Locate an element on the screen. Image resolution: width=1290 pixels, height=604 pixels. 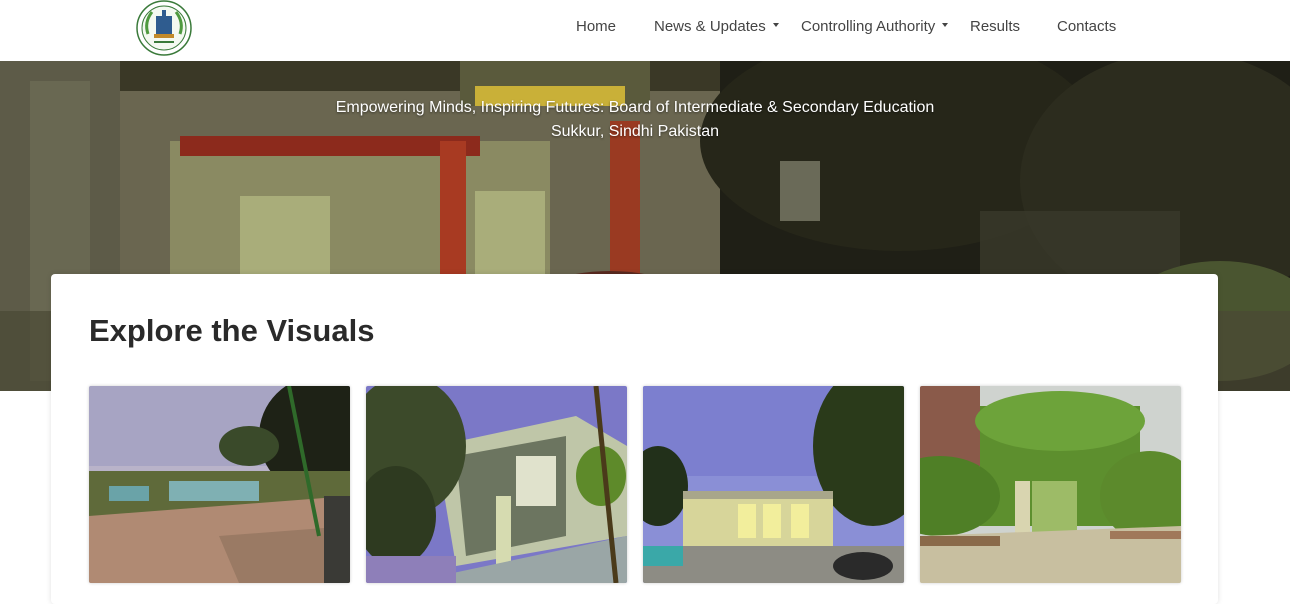
nav-home: Home is located at coordinates (596, 27).